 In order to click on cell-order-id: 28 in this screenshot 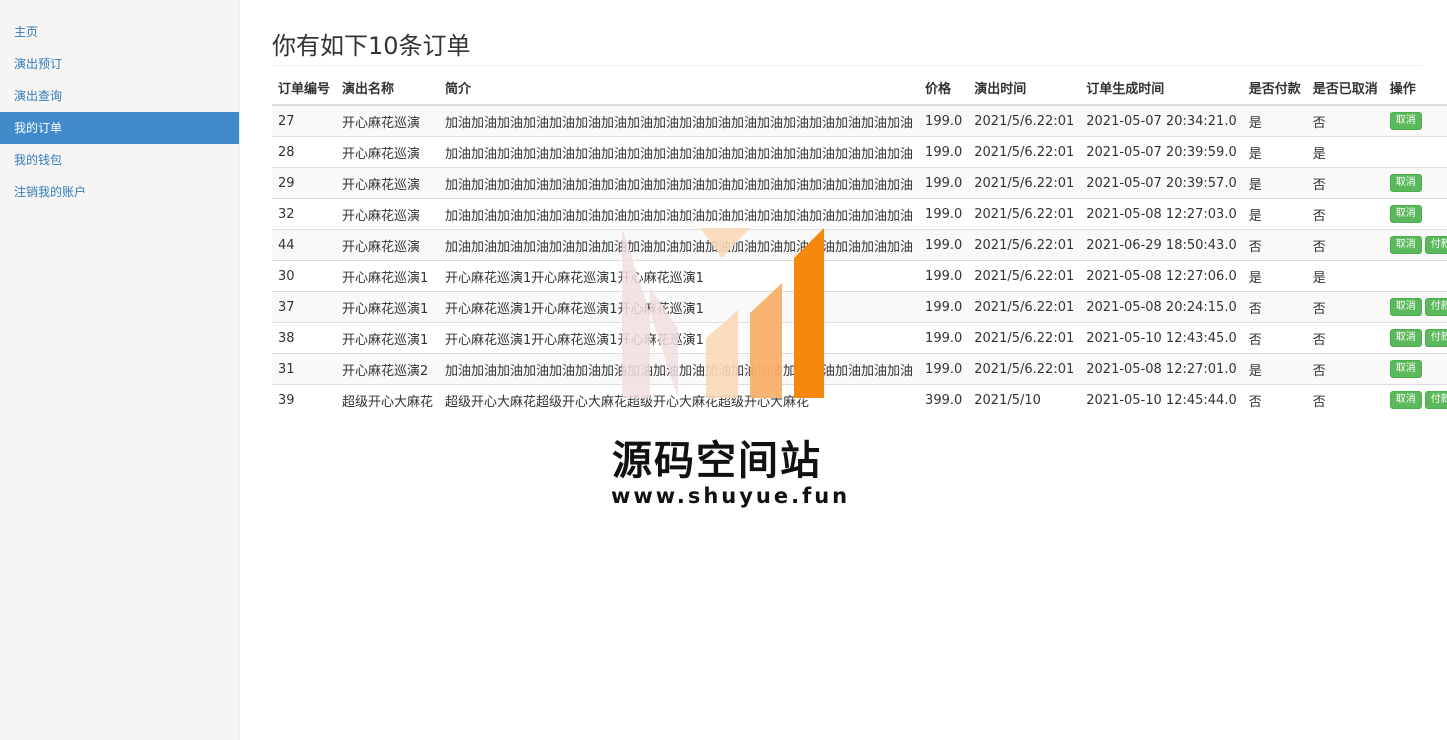, I will do `click(304, 152)`.